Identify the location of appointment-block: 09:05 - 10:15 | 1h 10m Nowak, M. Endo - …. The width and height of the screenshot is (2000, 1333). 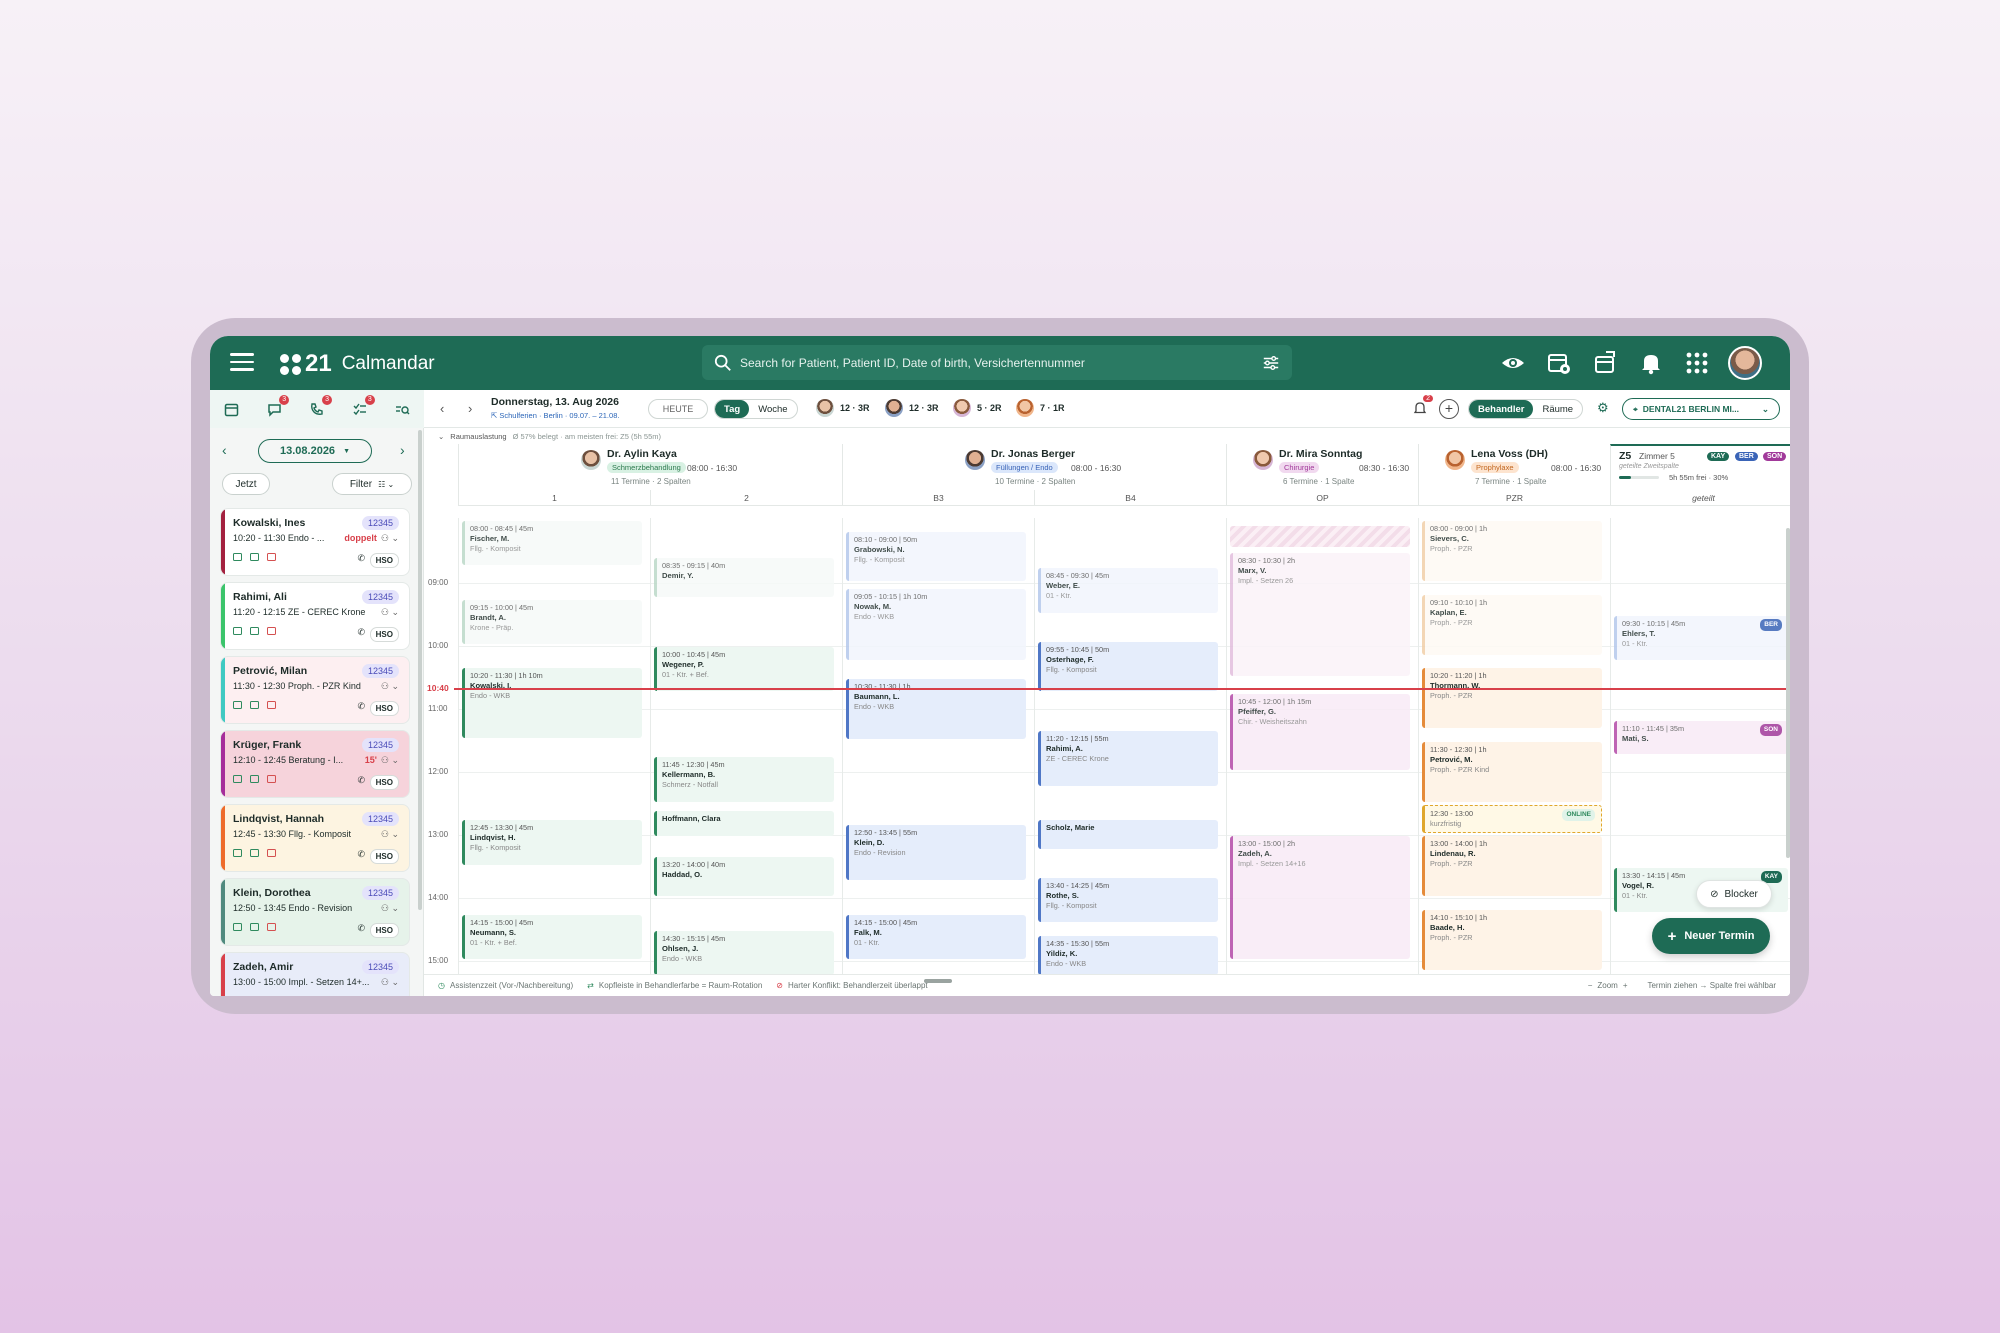
(936, 624).